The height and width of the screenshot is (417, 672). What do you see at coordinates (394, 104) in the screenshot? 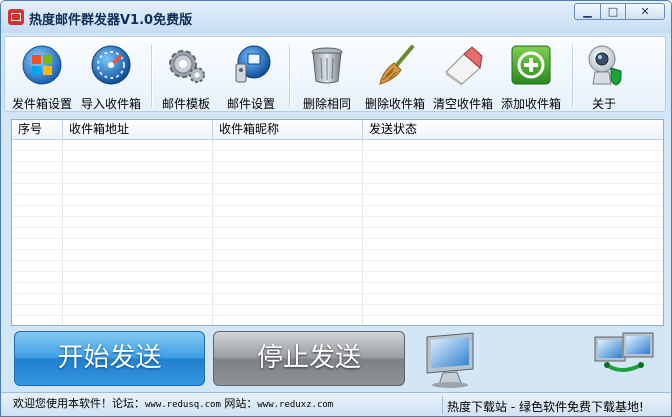
I see `toolbar-label: 删除收件箱` at bounding box center [394, 104].